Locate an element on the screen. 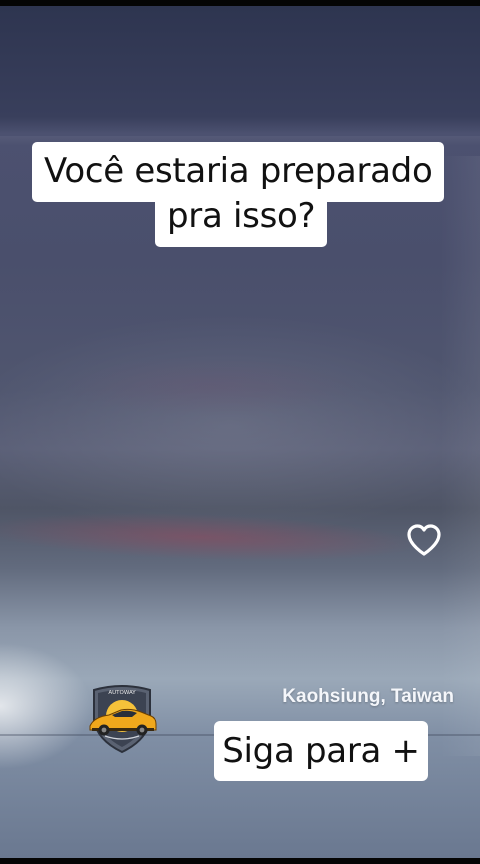 The width and height of the screenshot is (480, 864). heart-icon is located at coordinates (424, 540).